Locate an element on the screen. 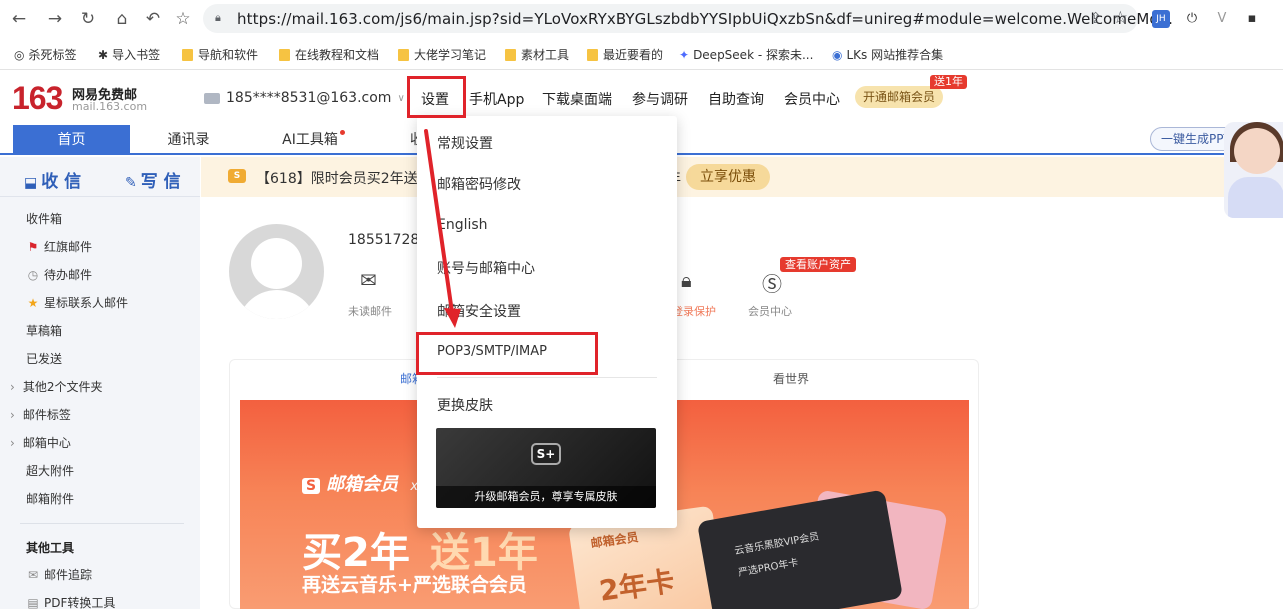 This screenshot has height=611, width=1283. bookmark-item: ✱ 导入书签 is located at coordinates (129, 54).